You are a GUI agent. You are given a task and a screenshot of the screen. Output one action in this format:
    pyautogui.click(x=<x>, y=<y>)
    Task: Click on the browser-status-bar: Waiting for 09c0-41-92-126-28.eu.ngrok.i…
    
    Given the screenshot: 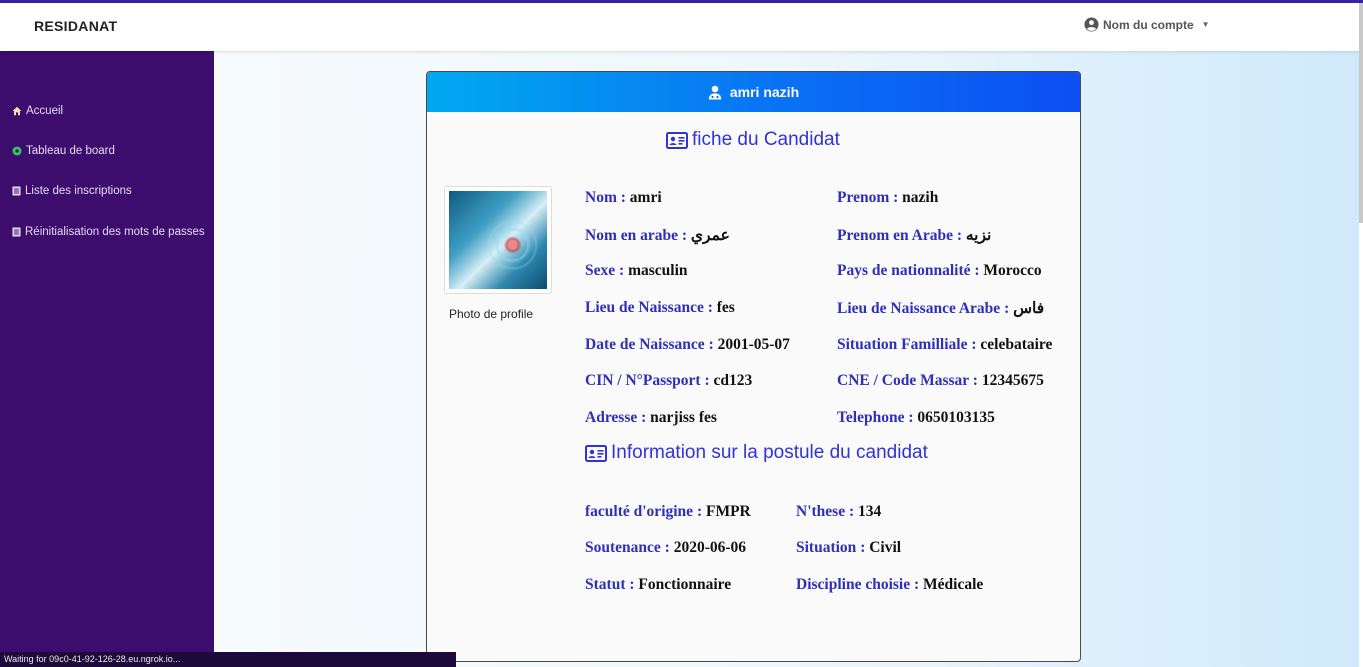 What is the action you would take?
    pyautogui.click(x=228, y=659)
    